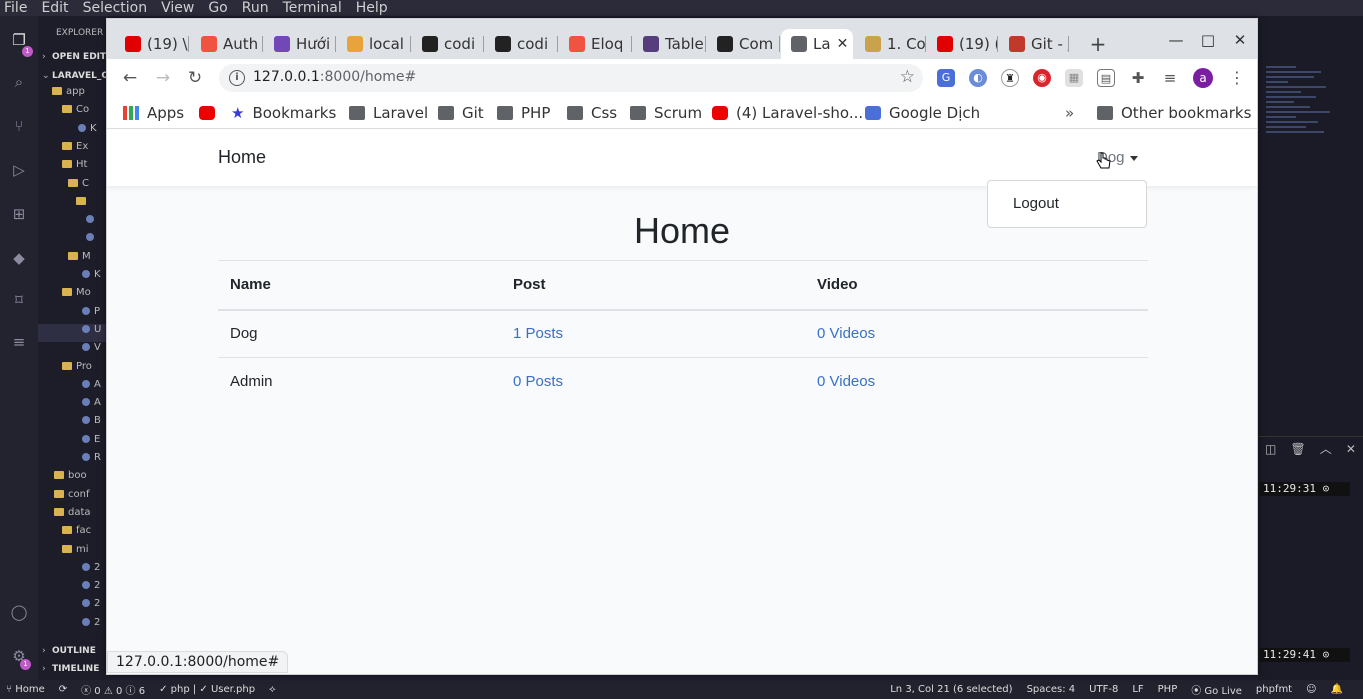  What do you see at coordinates (1176, 40) in the screenshot?
I see `minimize-button: —` at bounding box center [1176, 40].